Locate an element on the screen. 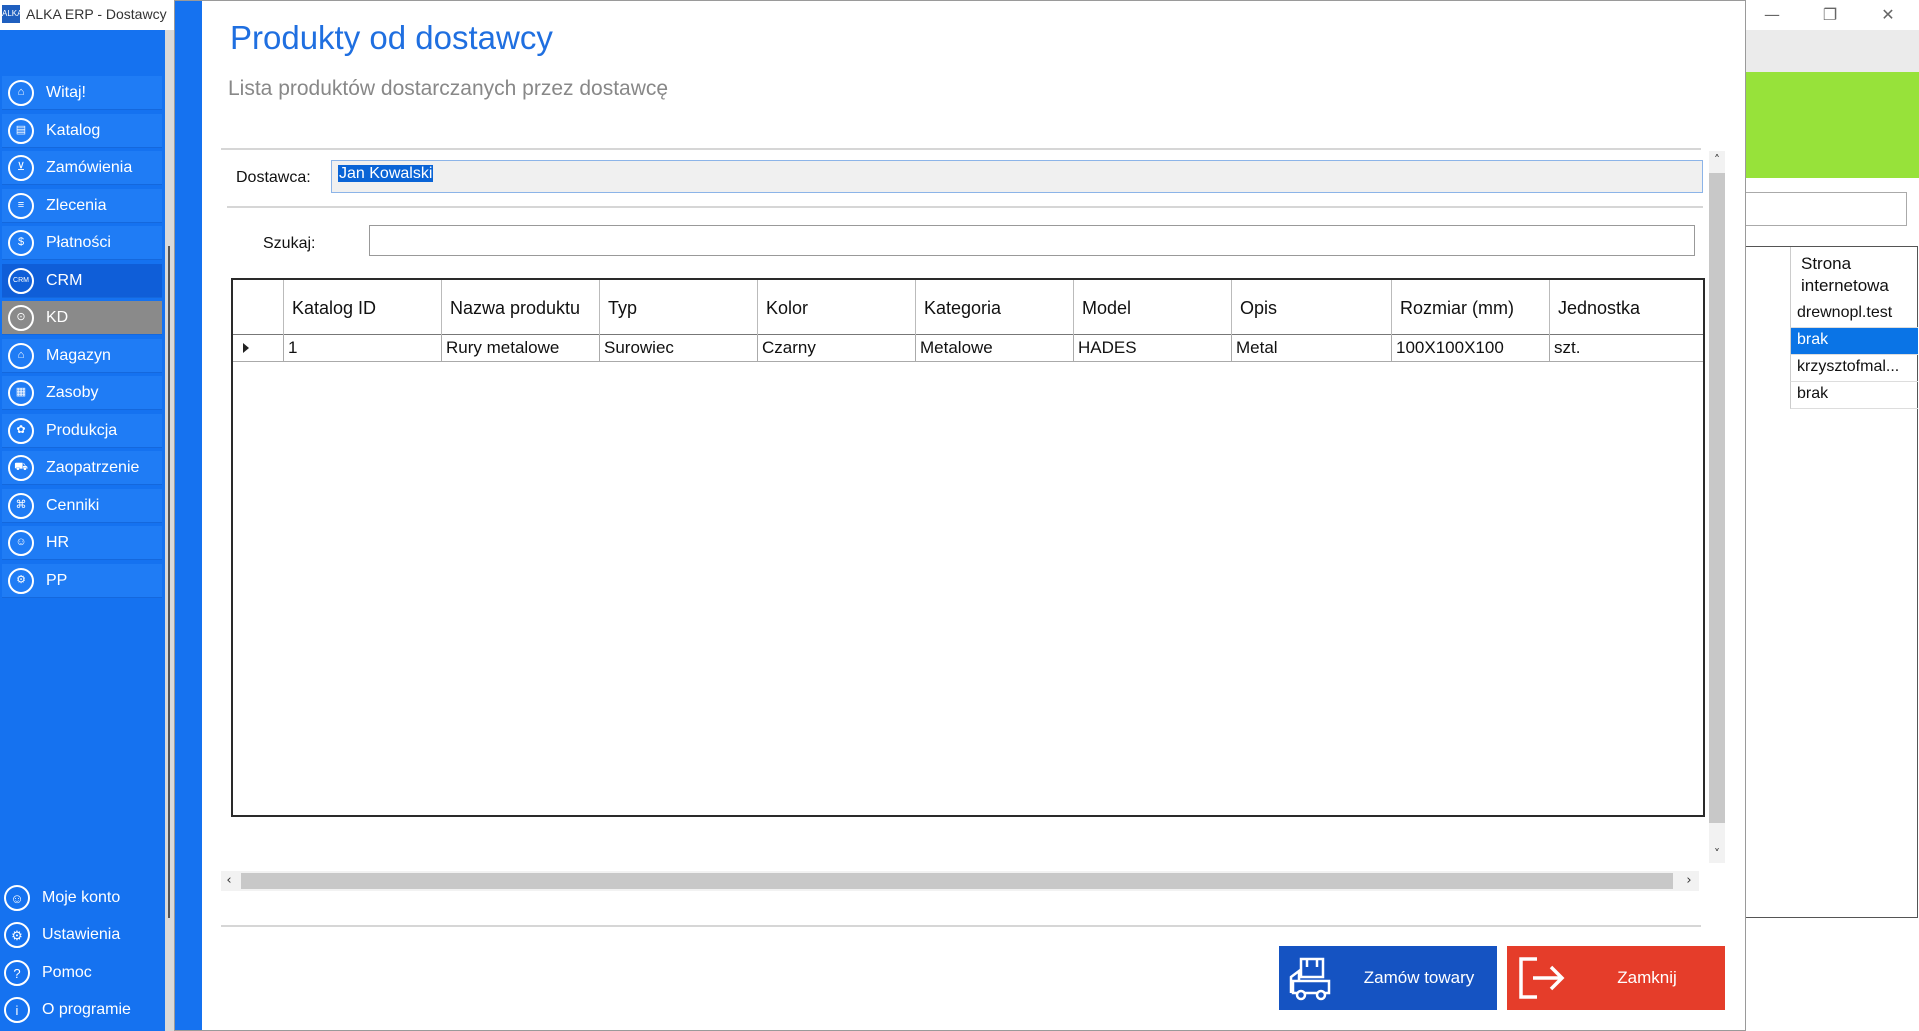 Image resolution: width=1919 pixels, height=1031 pixels. column-header-kategoria: Kategoria is located at coordinates (994, 307).